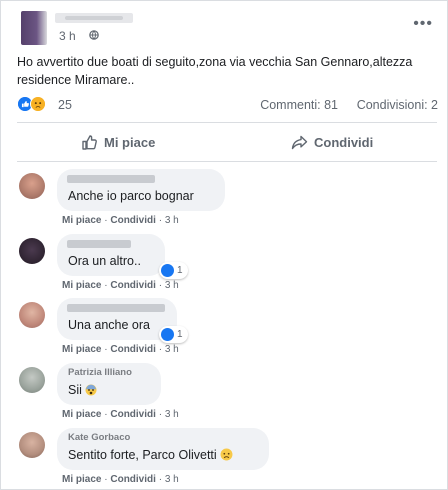  What do you see at coordinates (34, 28) in the screenshot?
I see `author-avatar` at bounding box center [34, 28].